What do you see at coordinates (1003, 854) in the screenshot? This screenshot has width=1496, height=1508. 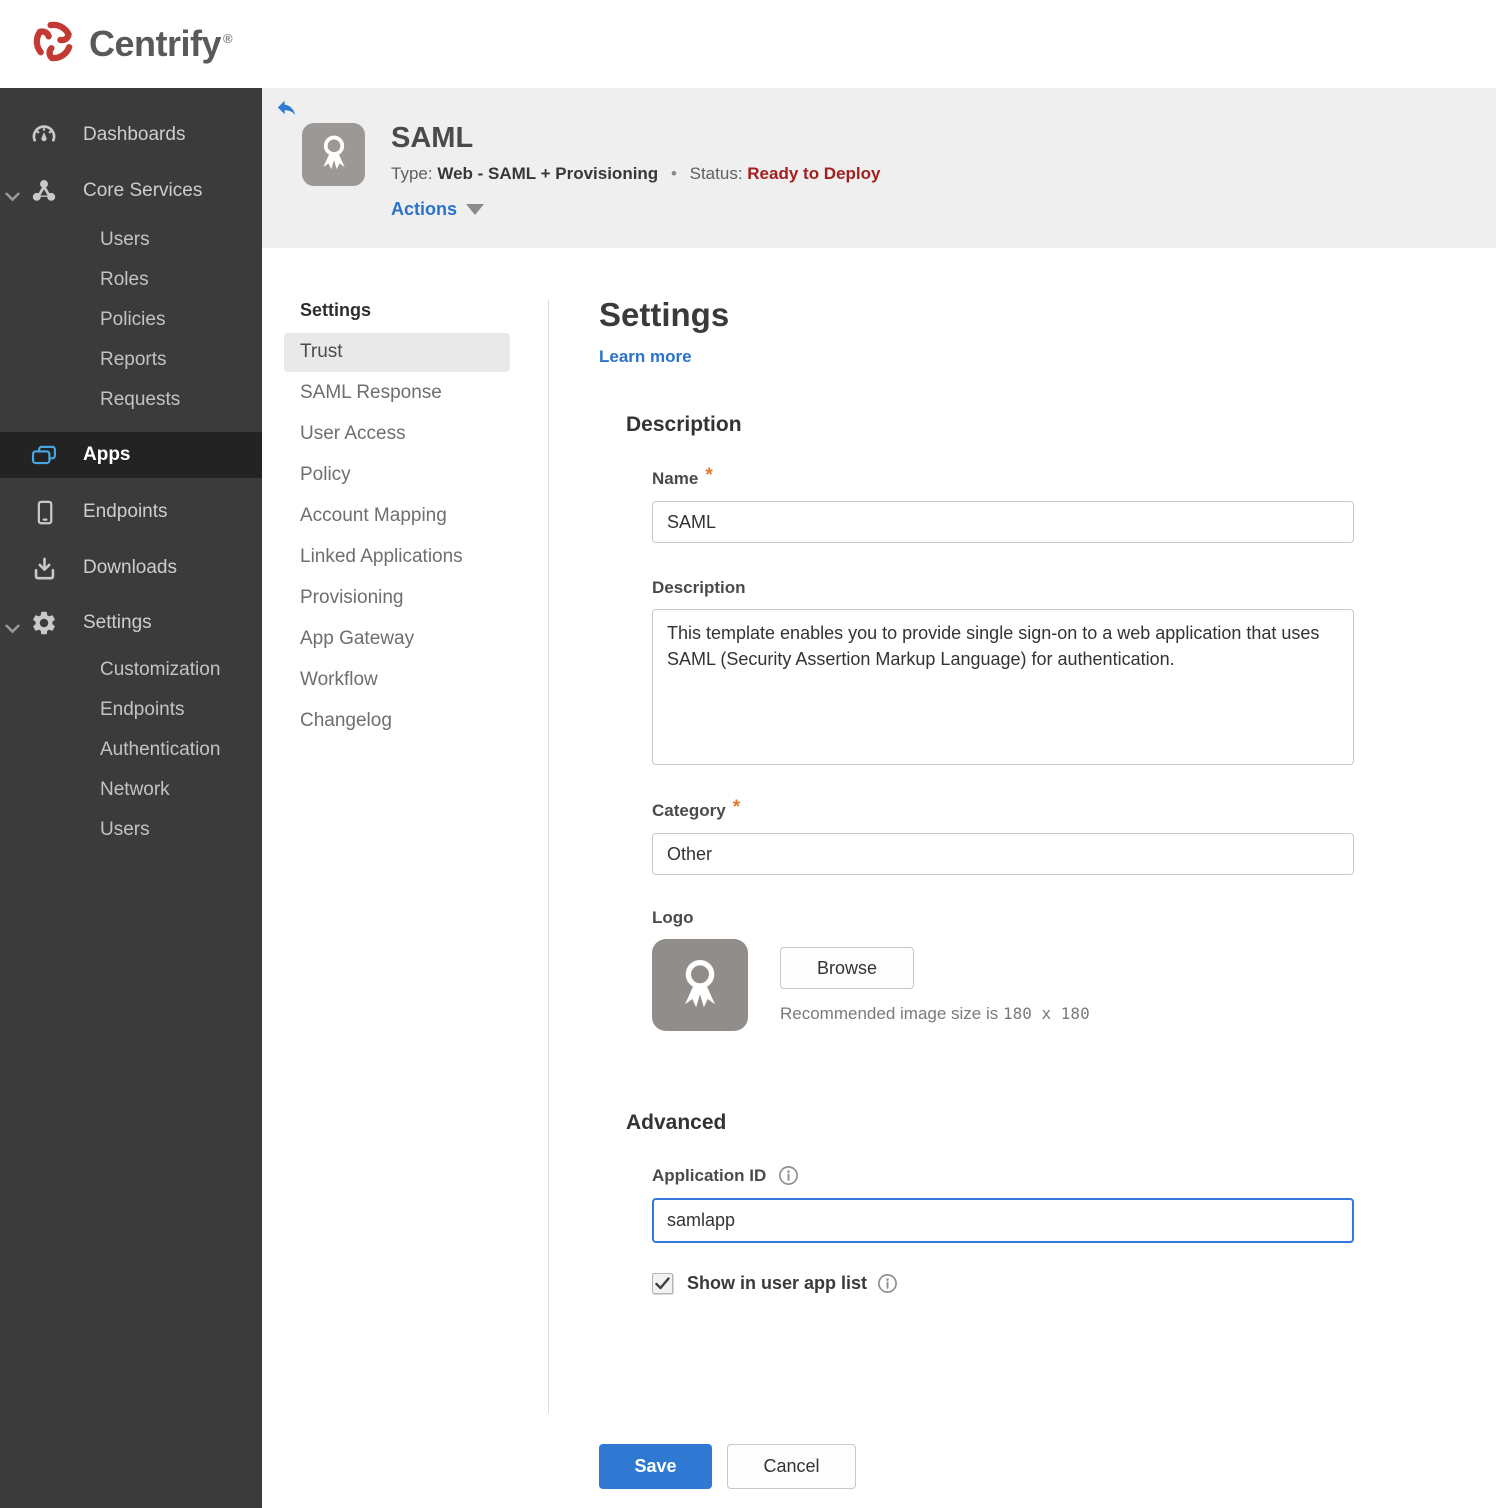 I see `category-field` at bounding box center [1003, 854].